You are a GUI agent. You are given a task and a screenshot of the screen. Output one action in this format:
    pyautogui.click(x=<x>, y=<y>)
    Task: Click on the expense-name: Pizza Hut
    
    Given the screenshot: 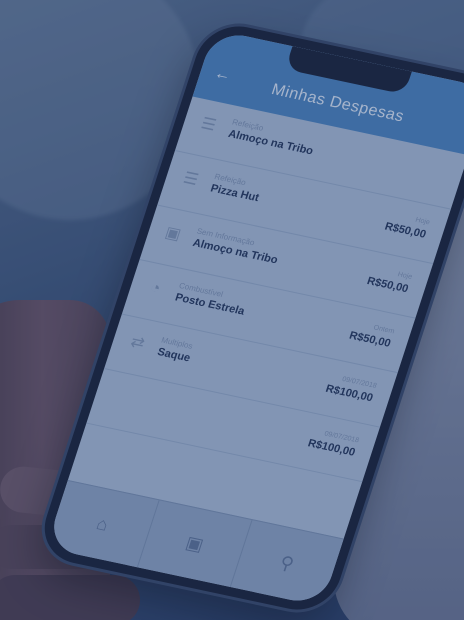 What is the action you would take?
    pyautogui.click(x=234, y=193)
    